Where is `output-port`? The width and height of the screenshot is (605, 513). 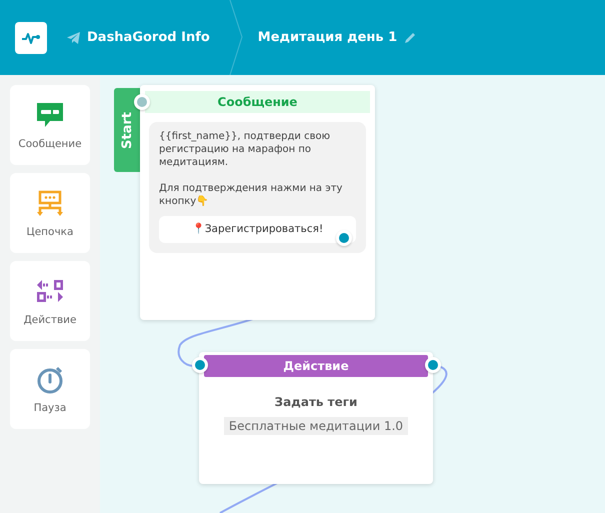 output-port is located at coordinates (433, 365).